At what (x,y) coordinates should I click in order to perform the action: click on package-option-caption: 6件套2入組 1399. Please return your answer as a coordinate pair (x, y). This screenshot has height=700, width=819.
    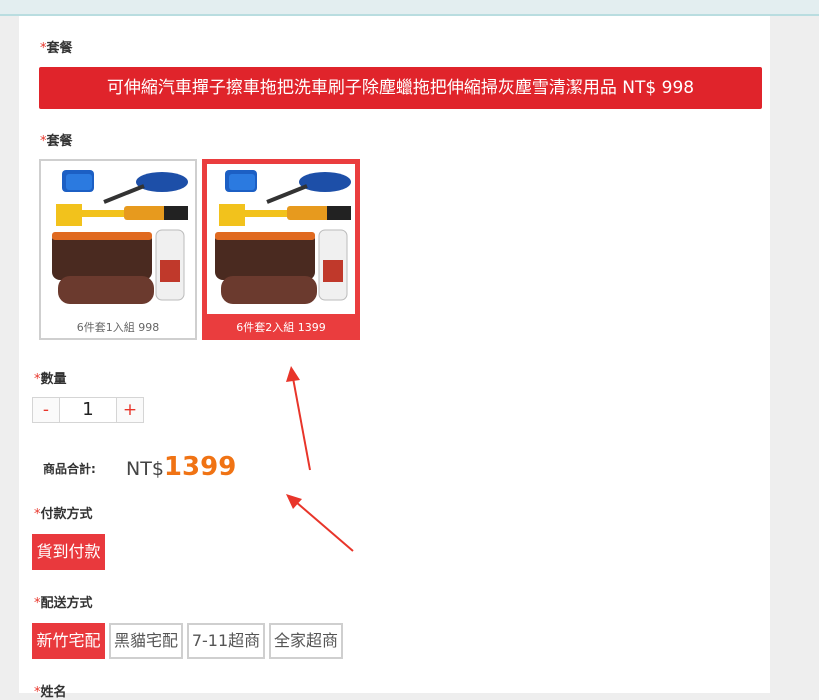
    Looking at the image, I should click on (281, 327).